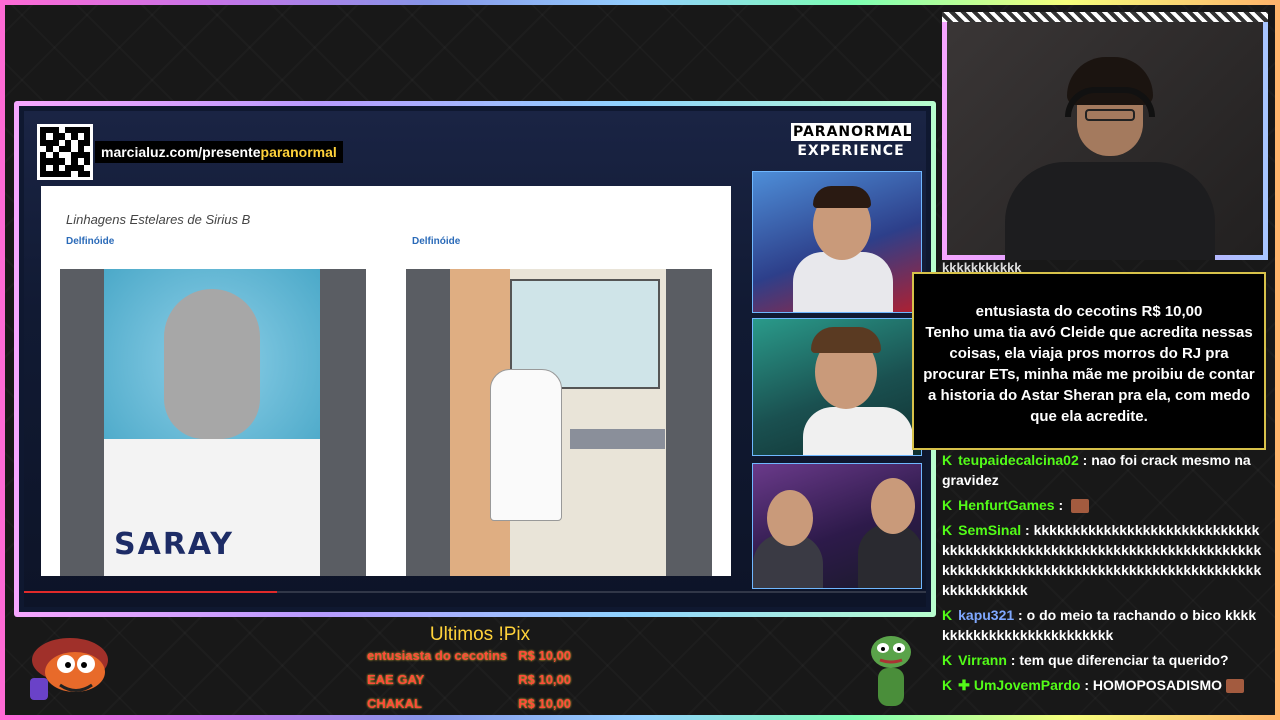 The height and width of the screenshot is (720, 1280). What do you see at coordinates (982, 660) in the screenshot?
I see `chat-username: Virrann` at bounding box center [982, 660].